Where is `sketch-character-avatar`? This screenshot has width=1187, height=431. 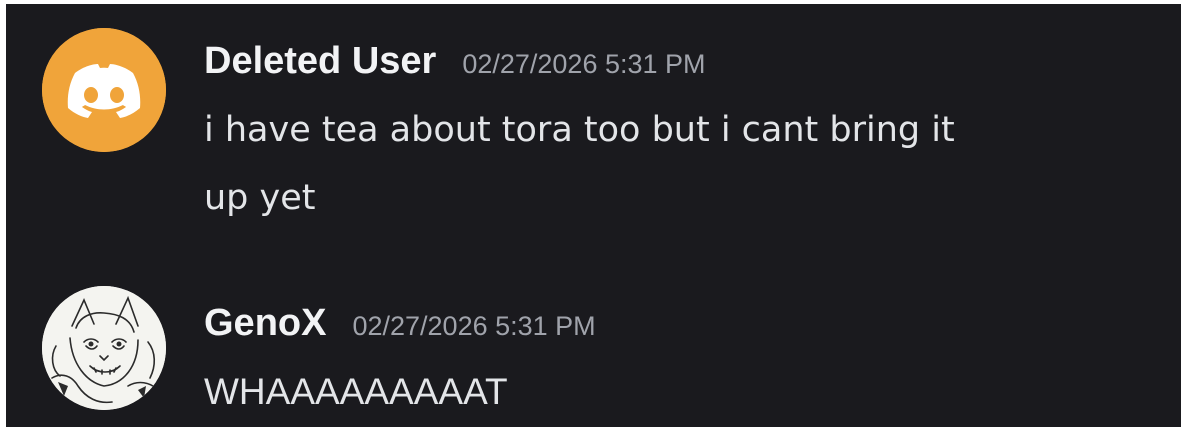
sketch-character-avatar is located at coordinates (104, 348).